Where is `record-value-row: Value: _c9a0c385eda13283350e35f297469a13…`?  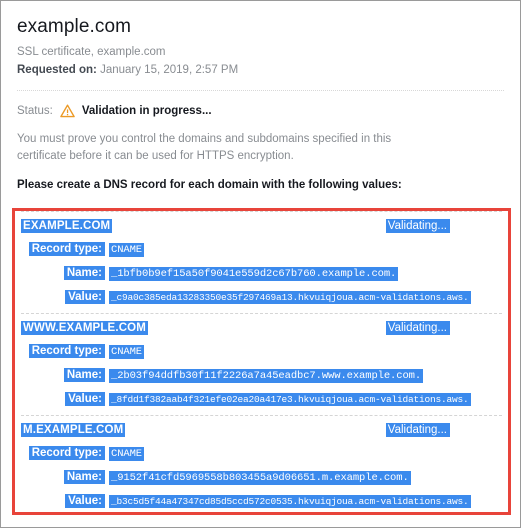 record-value-row: Value: _c9a0c385eda13283350e35f297469a13… is located at coordinates (261, 296).